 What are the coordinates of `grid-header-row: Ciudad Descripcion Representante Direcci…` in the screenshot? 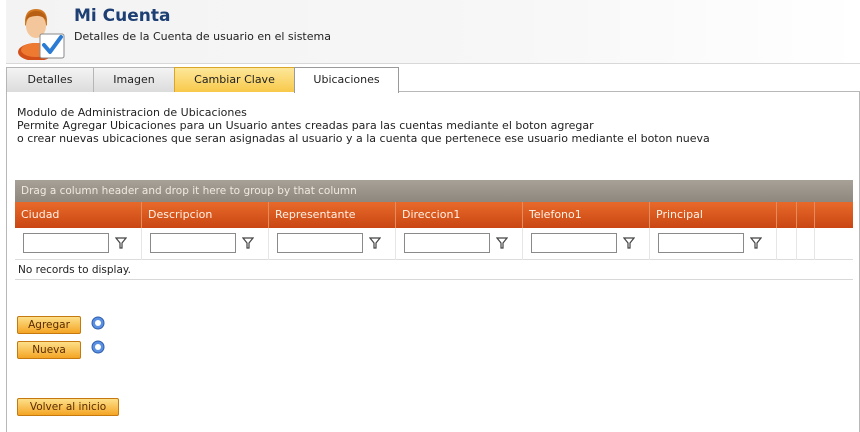 It's located at (434, 215).